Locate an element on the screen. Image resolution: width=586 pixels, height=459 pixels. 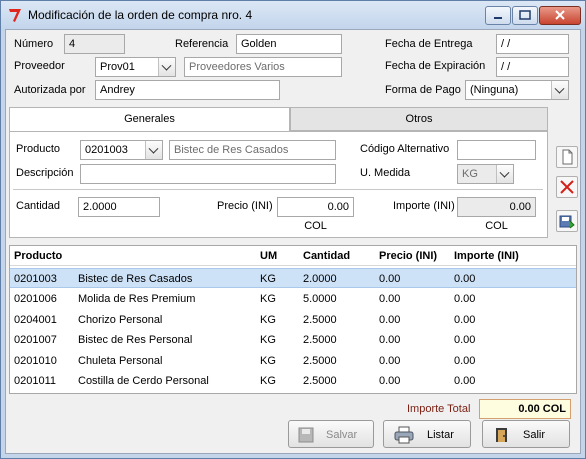
importe-total-label: Importe Total is located at coordinates (439, 409).